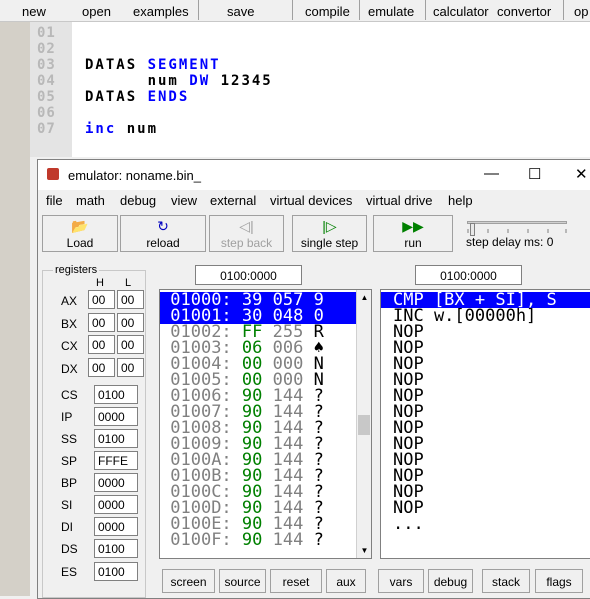 Image resolution: width=590 pixels, height=599 pixels. I want to click on save-button: save, so click(240, 11).